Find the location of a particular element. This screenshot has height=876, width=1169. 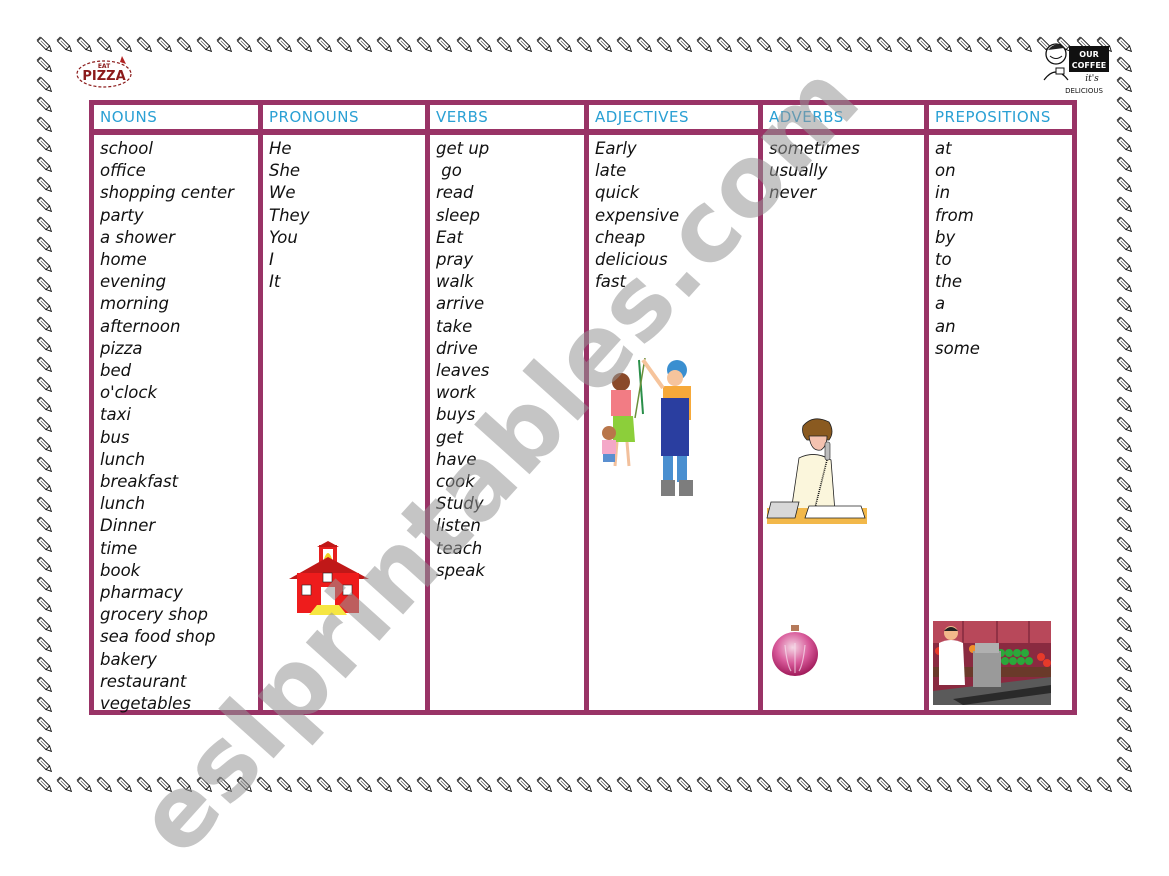

word-item: Early is located at coordinates (616, 148).